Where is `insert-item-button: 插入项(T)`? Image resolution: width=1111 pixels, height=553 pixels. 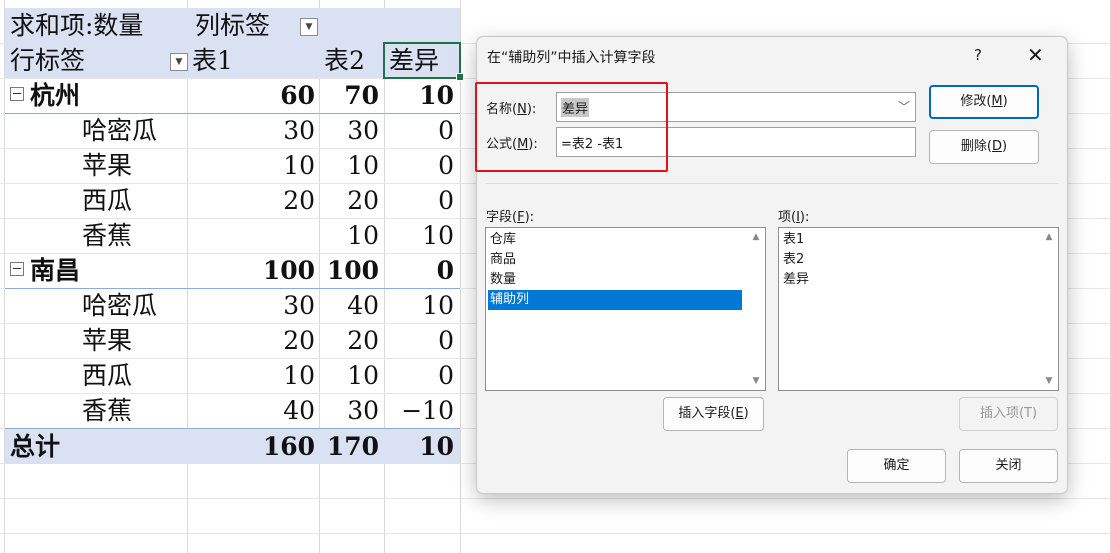 insert-item-button: 插入项(T) is located at coordinates (1008, 414).